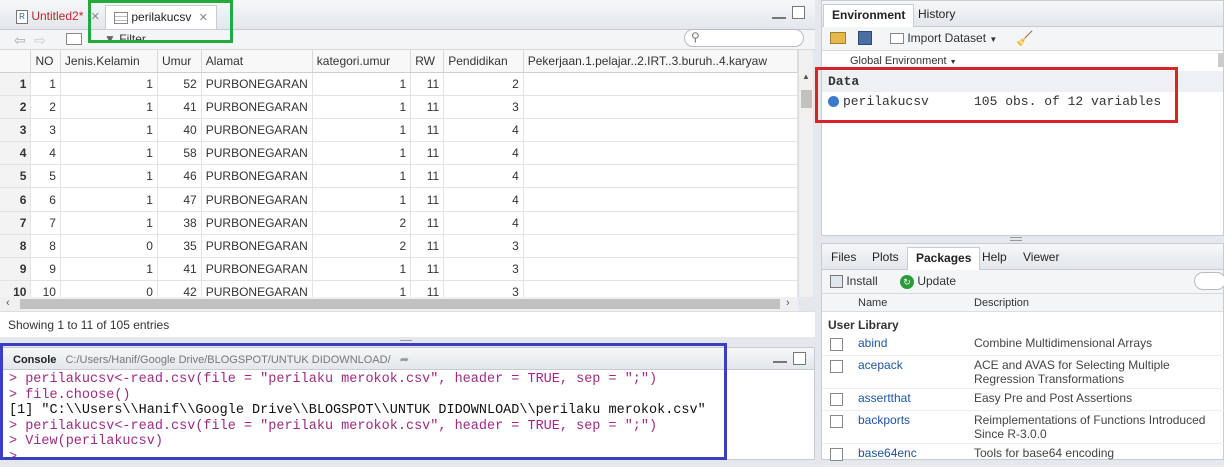 The height and width of the screenshot is (467, 1224). I want to click on table-cell: 4, so click(45, 153).